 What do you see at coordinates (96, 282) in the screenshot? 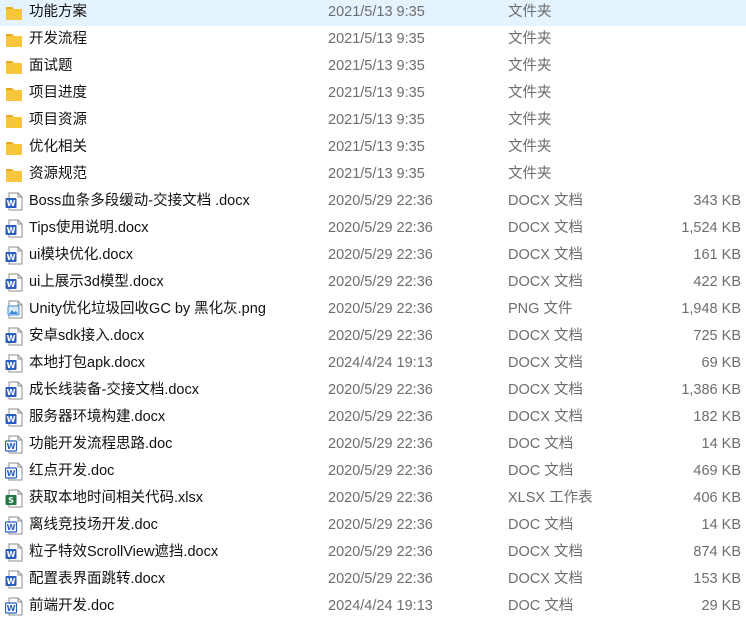
I see `file-name: ui上展示3d模型.docx` at bounding box center [96, 282].